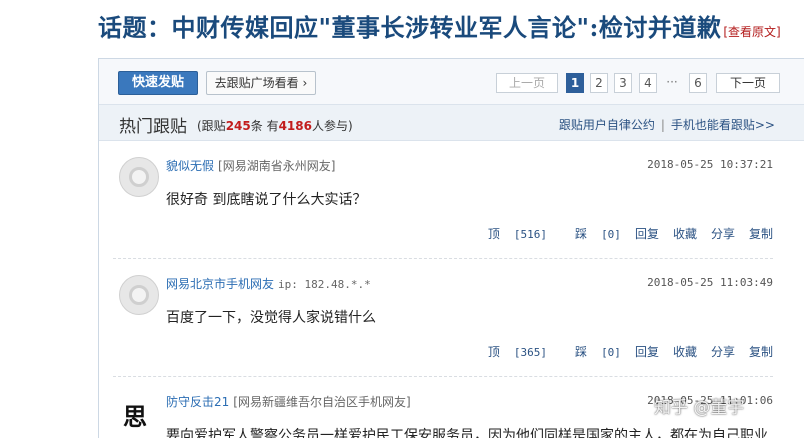  What do you see at coordinates (277, 166) in the screenshot?
I see `user-location: [网易湖南省永州网友]` at bounding box center [277, 166].